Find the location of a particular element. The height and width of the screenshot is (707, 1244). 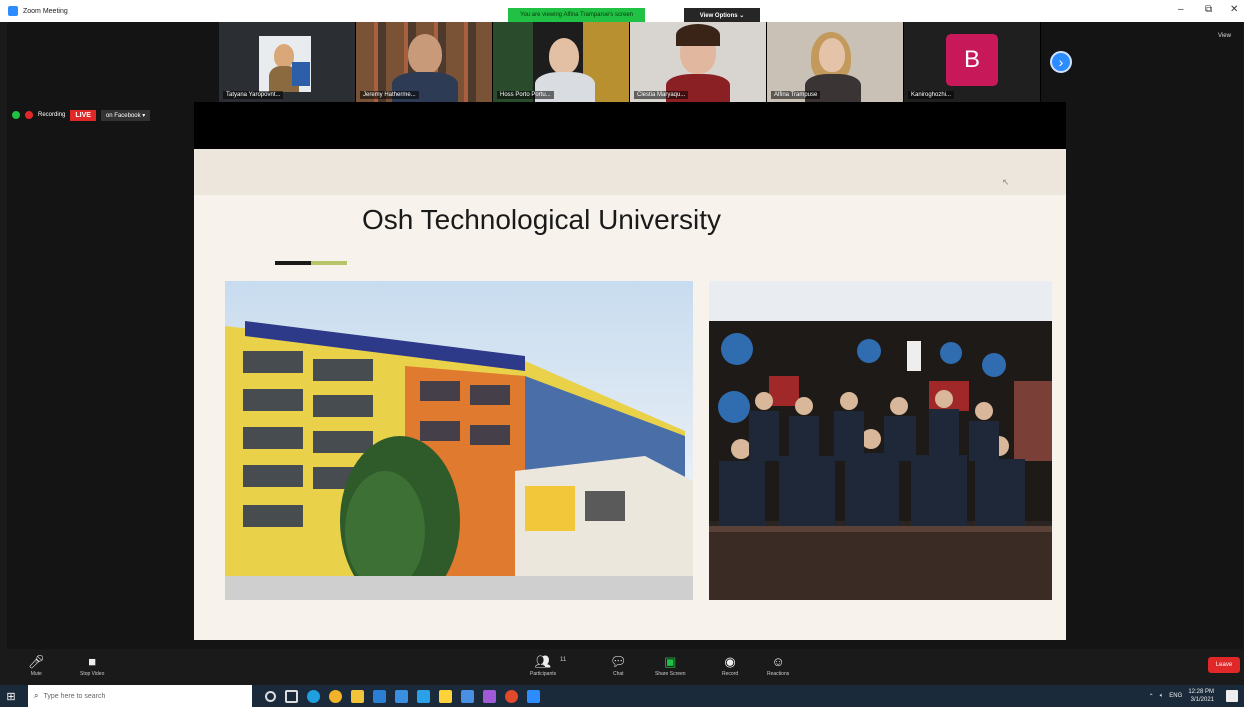

window-title: Zoom Meeting is located at coordinates (45, 11).